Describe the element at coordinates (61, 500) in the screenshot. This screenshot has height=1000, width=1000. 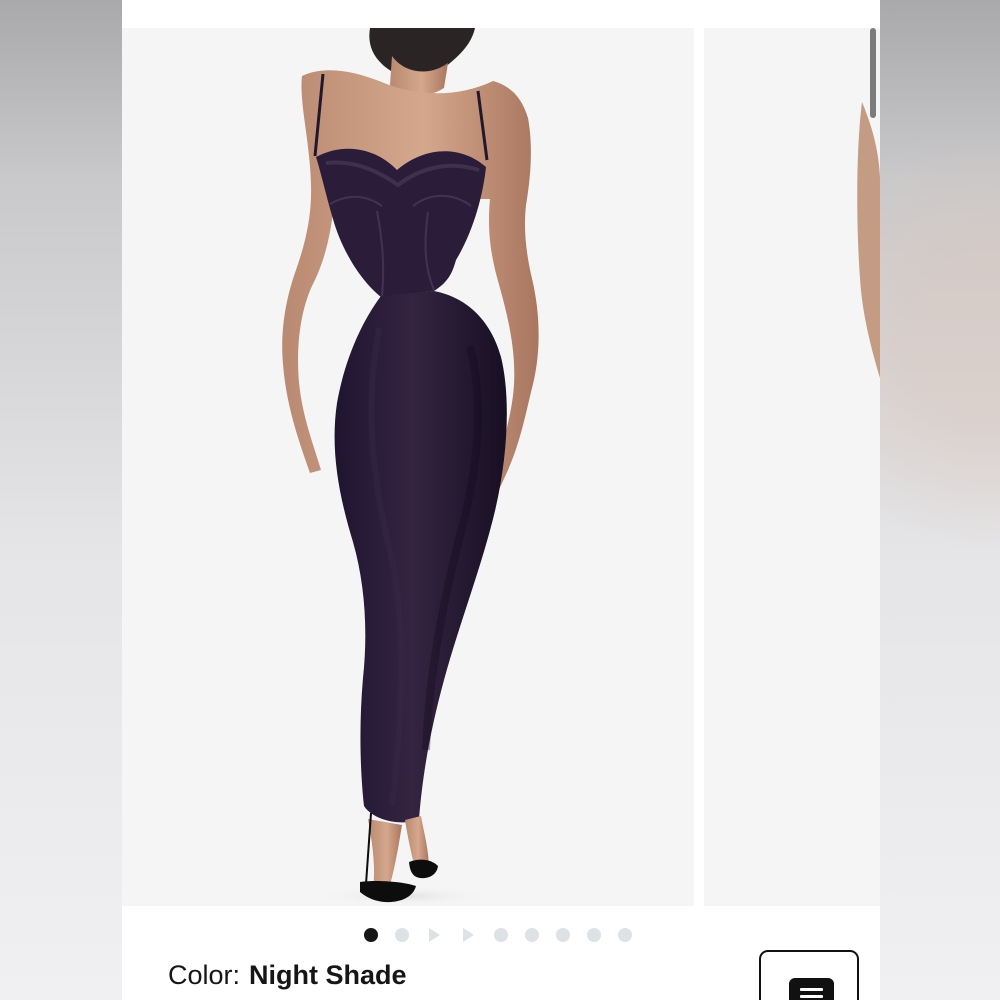
I see `background-left` at that location.